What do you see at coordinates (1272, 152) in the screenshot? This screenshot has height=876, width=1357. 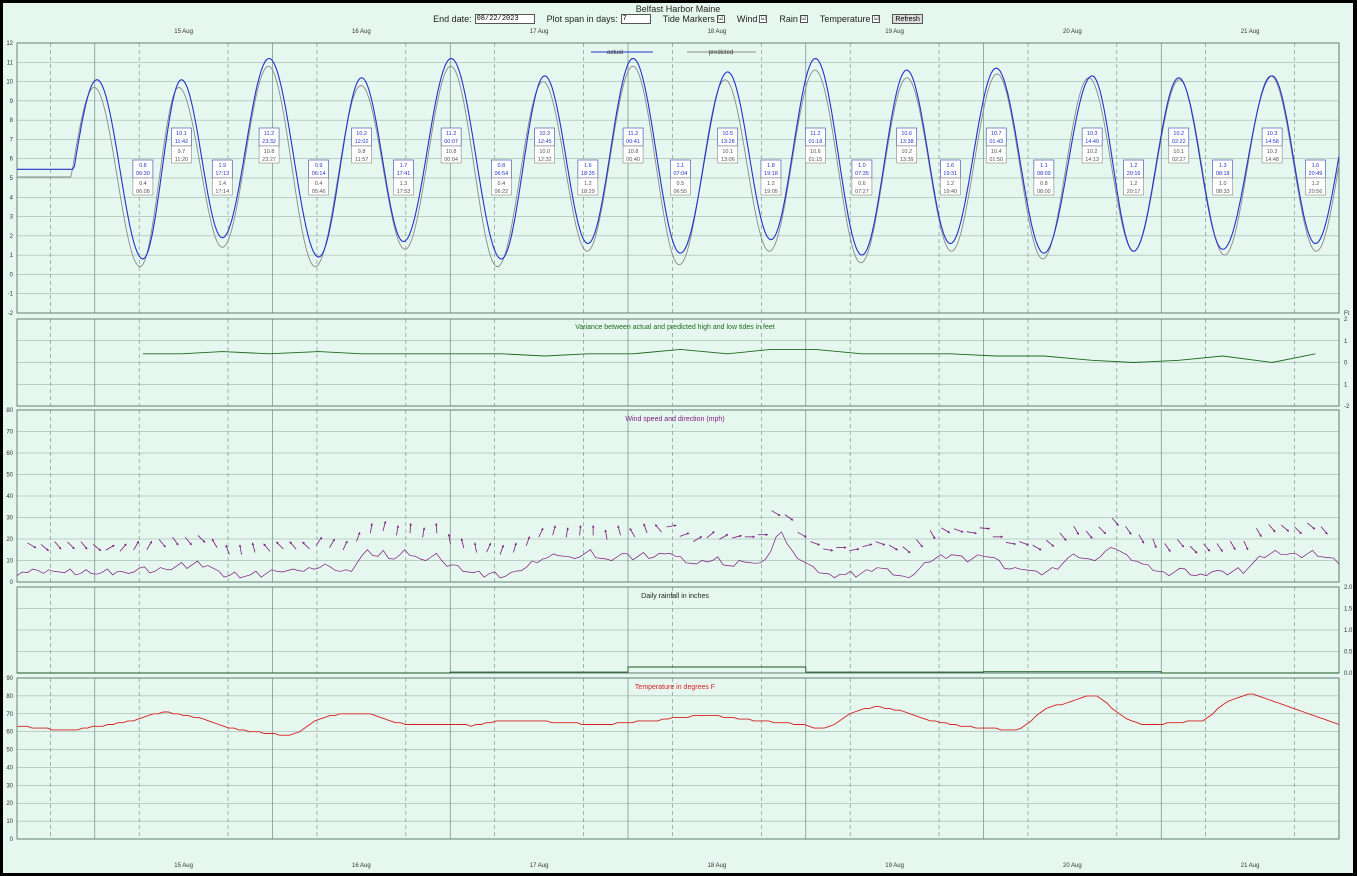 I see `tide-marker-predicted-height: 10.3` at bounding box center [1272, 152].